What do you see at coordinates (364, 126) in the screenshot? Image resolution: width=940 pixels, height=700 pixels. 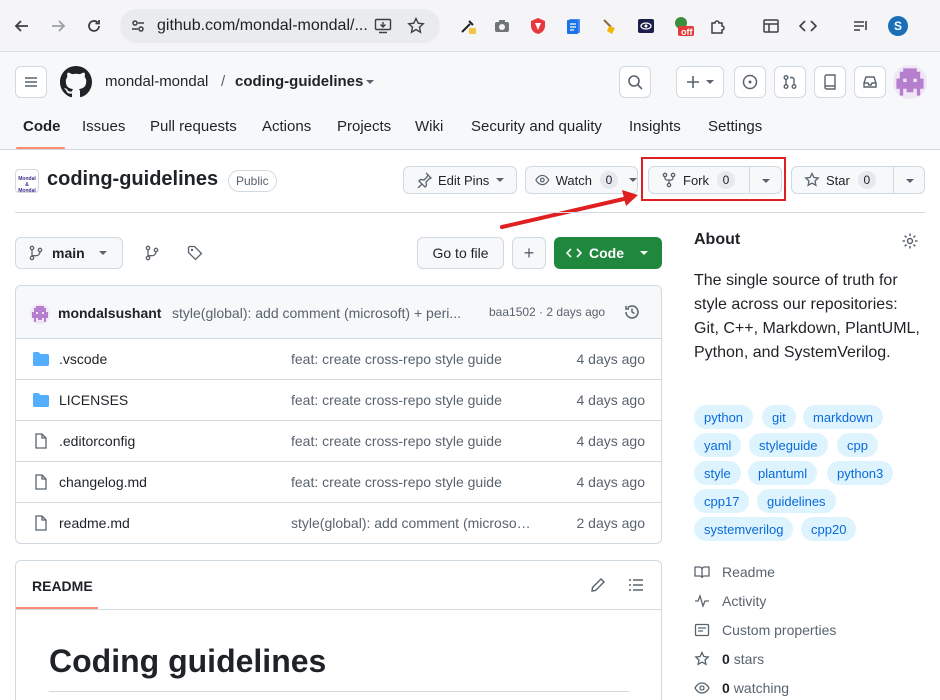 I see `tab-projects: Projects` at bounding box center [364, 126].